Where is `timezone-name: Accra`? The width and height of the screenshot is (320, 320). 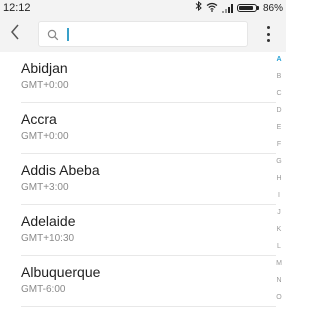 timezone-name: Accra is located at coordinates (39, 119).